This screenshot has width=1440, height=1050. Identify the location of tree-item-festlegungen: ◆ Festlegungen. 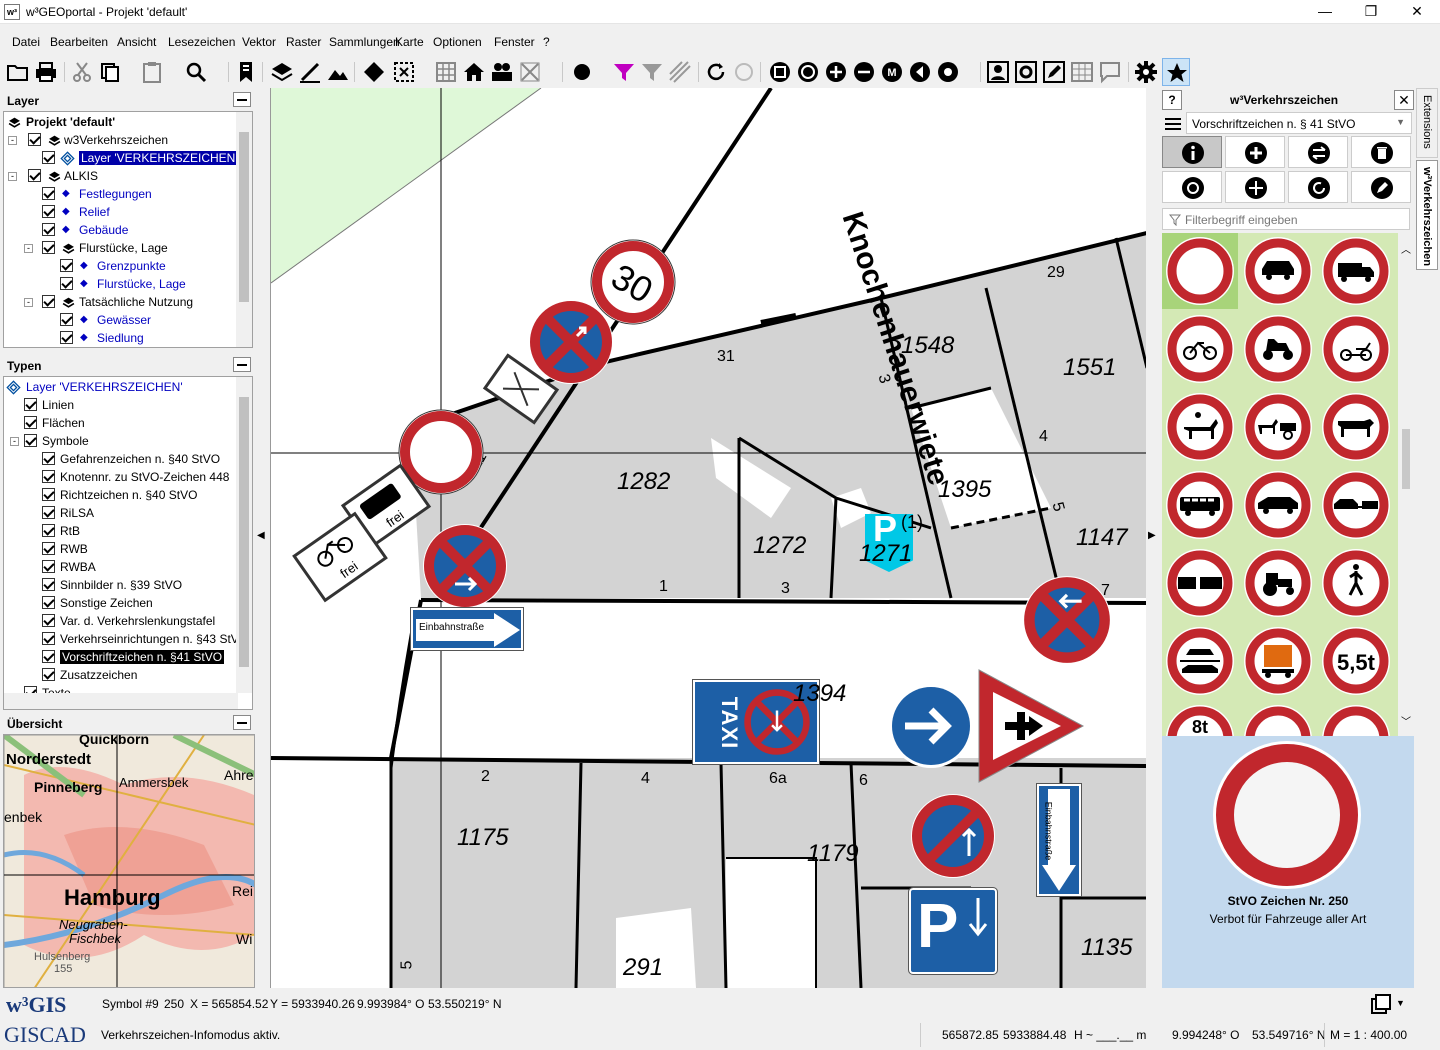
(97, 194).